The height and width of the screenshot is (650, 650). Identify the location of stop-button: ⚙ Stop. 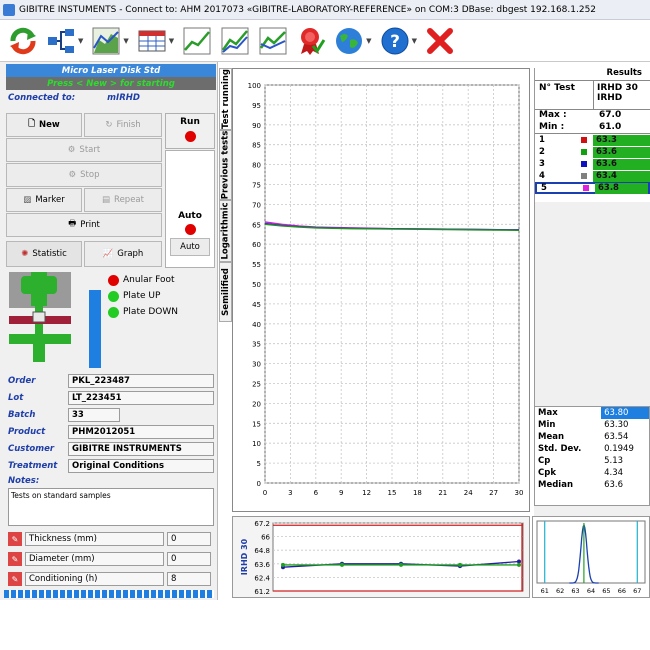
(84, 175).